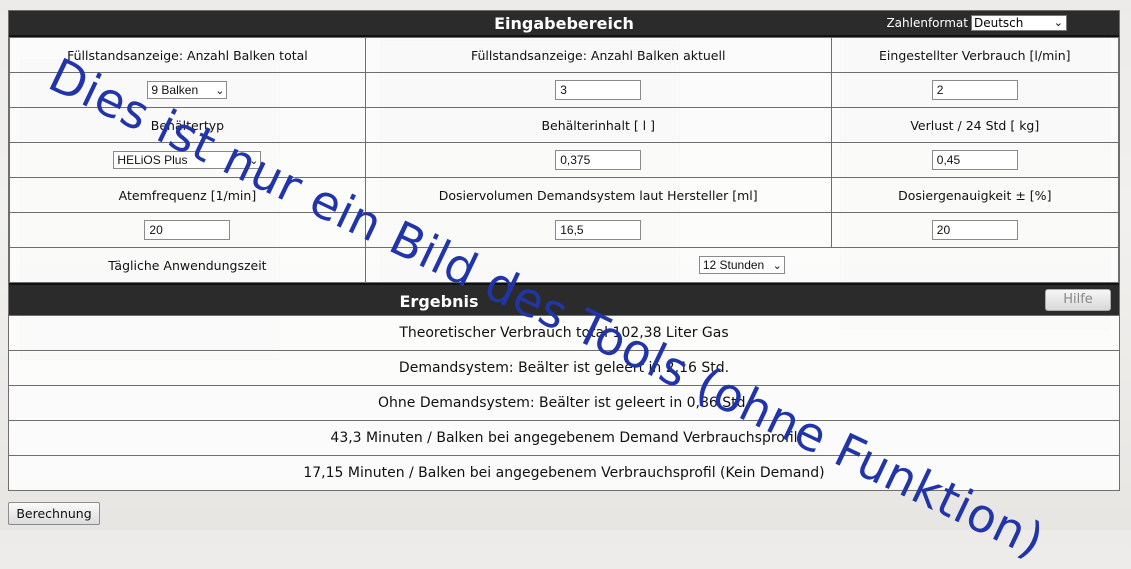  What do you see at coordinates (564, 24) in the screenshot?
I see `input-header-bar: Eingabebereich Zahlenformat Deutsch ⌄` at bounding box center [564, 24].